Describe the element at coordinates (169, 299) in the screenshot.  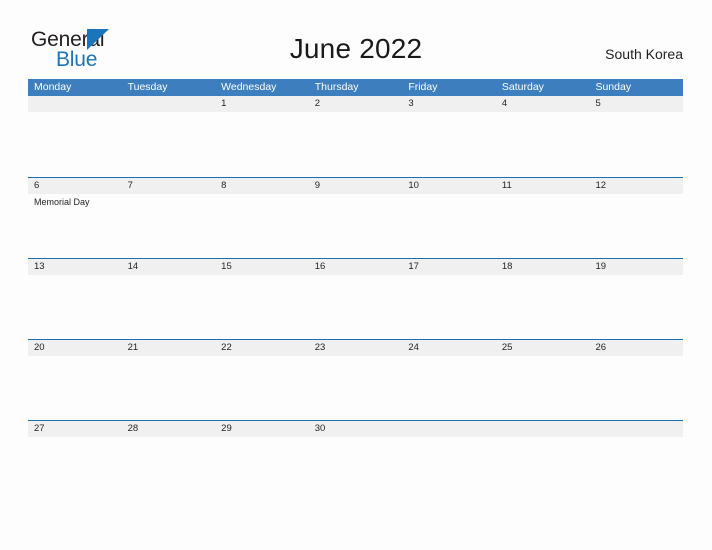
I see `calendar-day-cell: 14` at that location.